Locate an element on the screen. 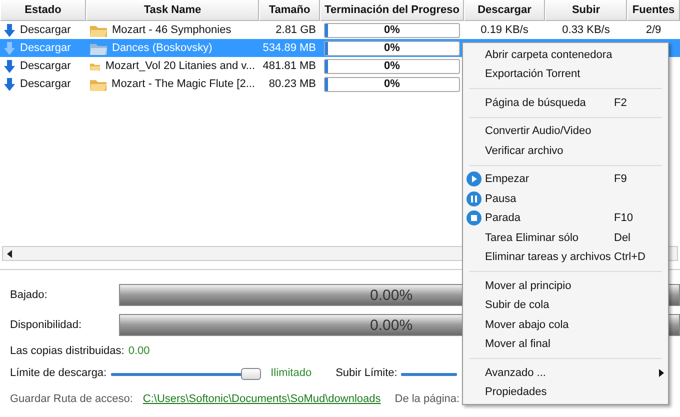 The image size is (680, 417). field-label: De la página: is located at coordinates (427, 399).